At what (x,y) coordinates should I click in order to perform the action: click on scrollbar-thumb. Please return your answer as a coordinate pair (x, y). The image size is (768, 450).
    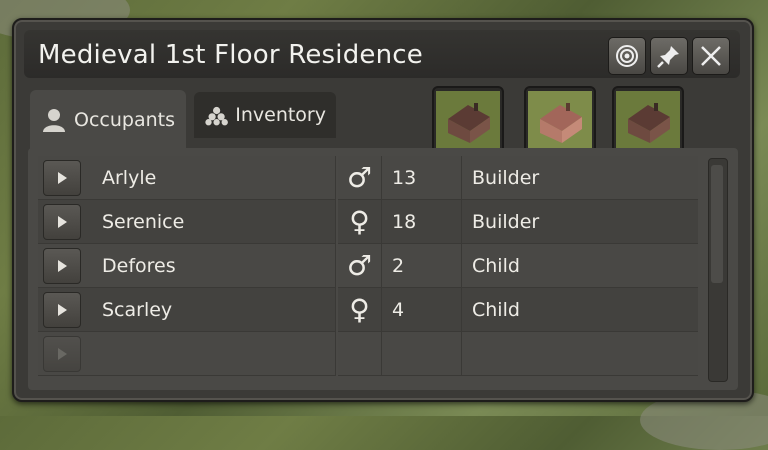
    Looking at the image, I should click on (717, 224).